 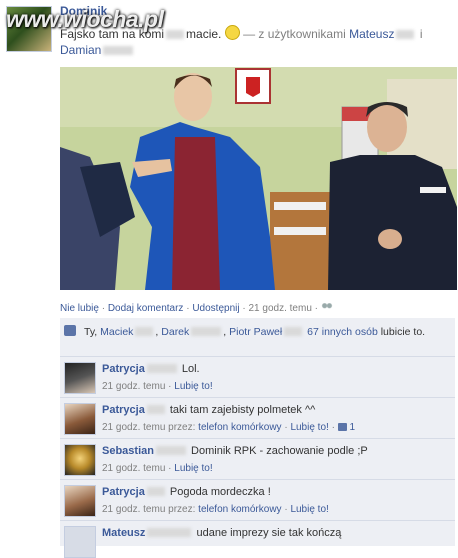 I want to click on like-thumb-icon, so click(x=70, y=330).